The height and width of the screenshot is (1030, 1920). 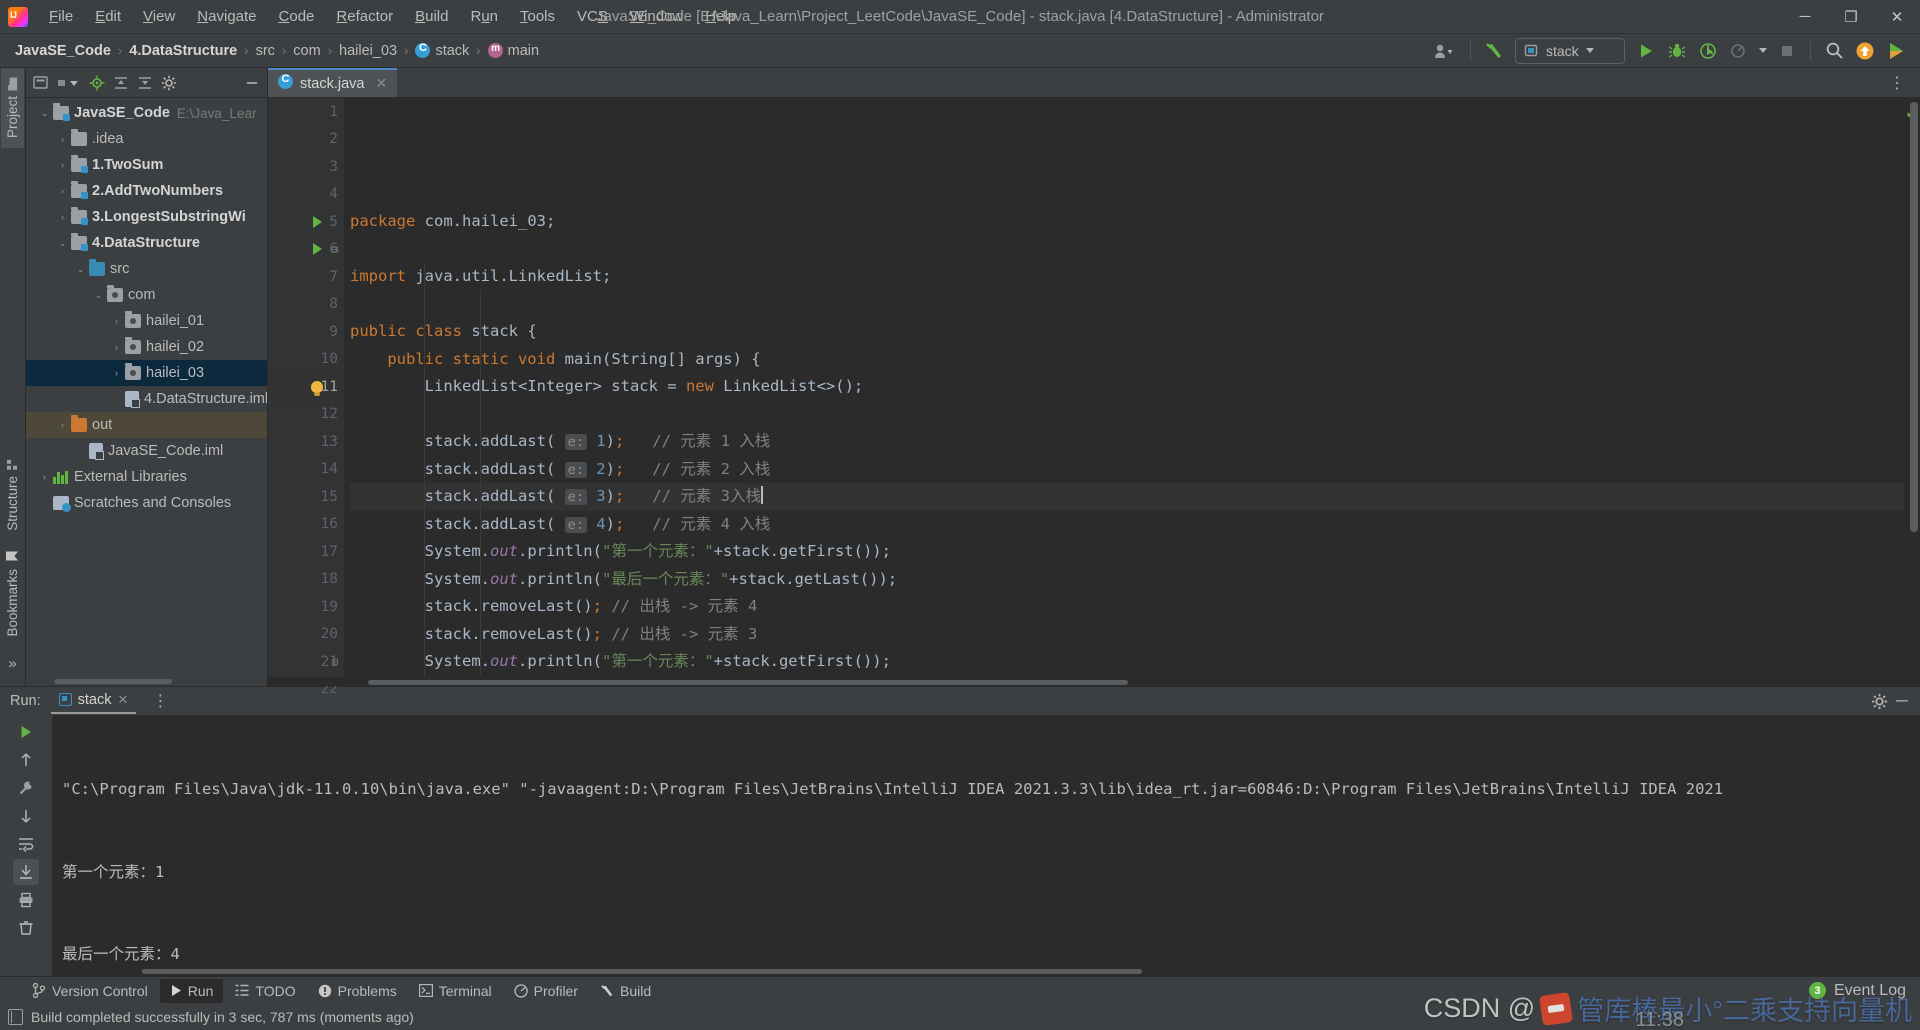 What do you see at coordinates (26, 788) in the screenshot?
I see `wrench-button` at bounding box center [26, 788].